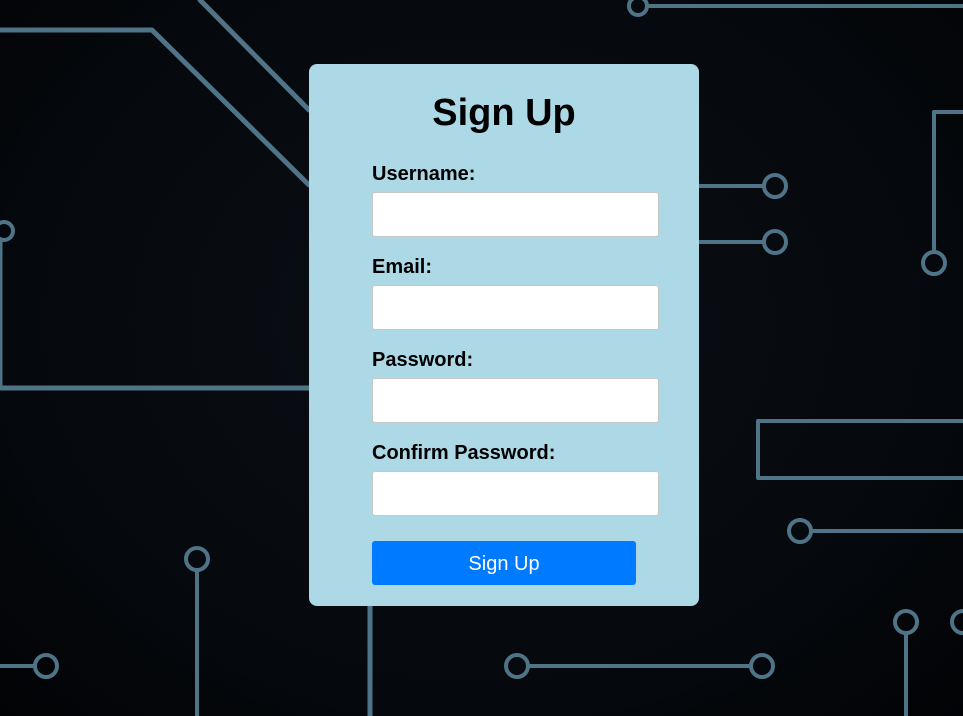 Image resolution: width=963 pixels, height=716 pixels. Describe the element at coordinates (504, 563) in the screenshot. I see `sign-up-button: Sign Up` at that location.